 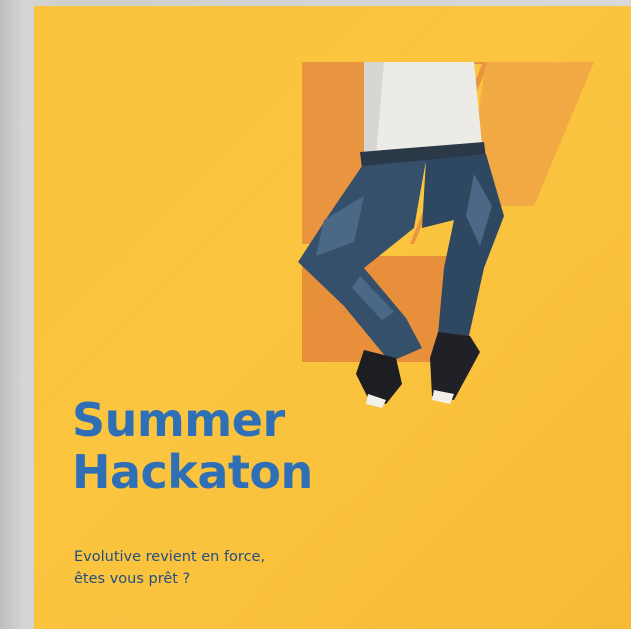 What do you see at coordinates (132, 579) in the screenshot?
I see `subtitle-line-2: êtes vous prêt ?` at bounding box center [132, 579].